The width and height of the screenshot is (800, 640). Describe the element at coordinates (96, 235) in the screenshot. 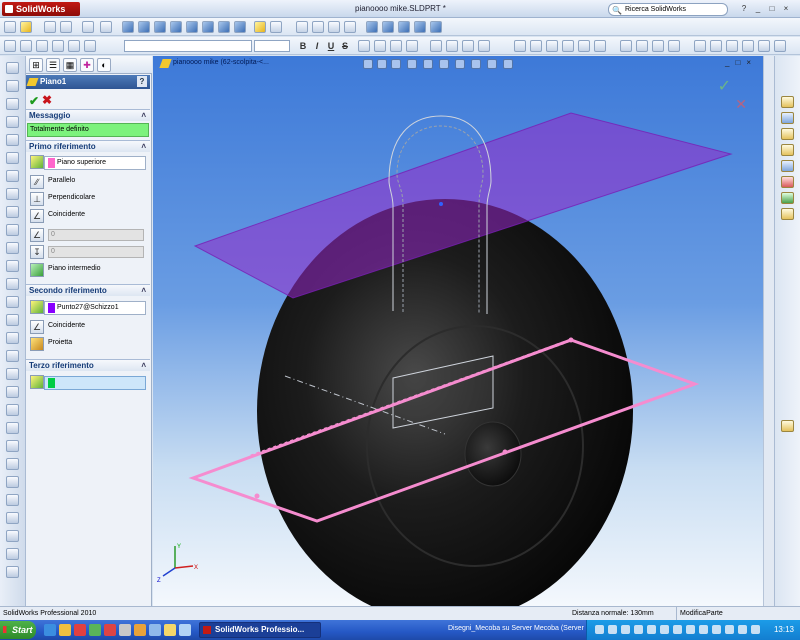

I see `angle-input: 0` at that location.